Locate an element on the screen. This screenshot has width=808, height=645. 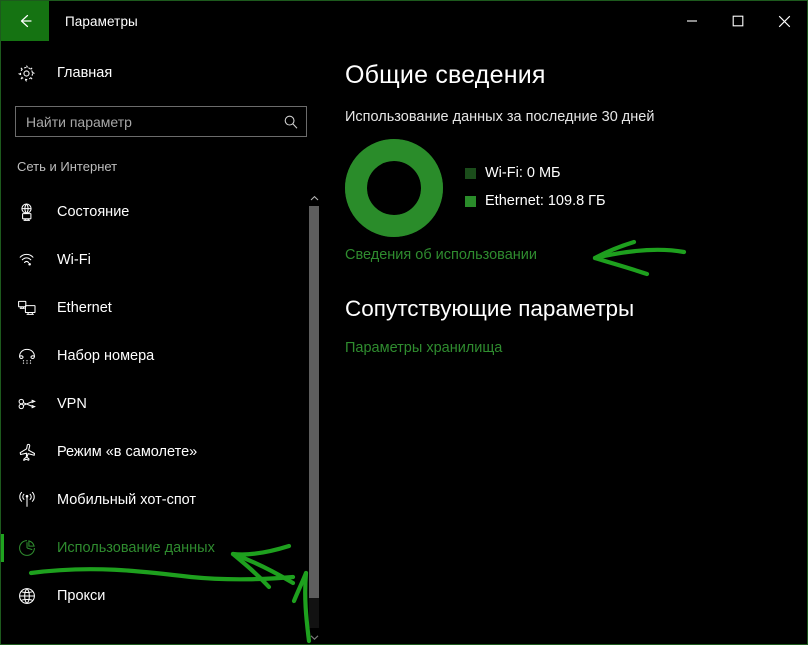
sidebar-item-status: Состояние is located at coordinates (162, 212).